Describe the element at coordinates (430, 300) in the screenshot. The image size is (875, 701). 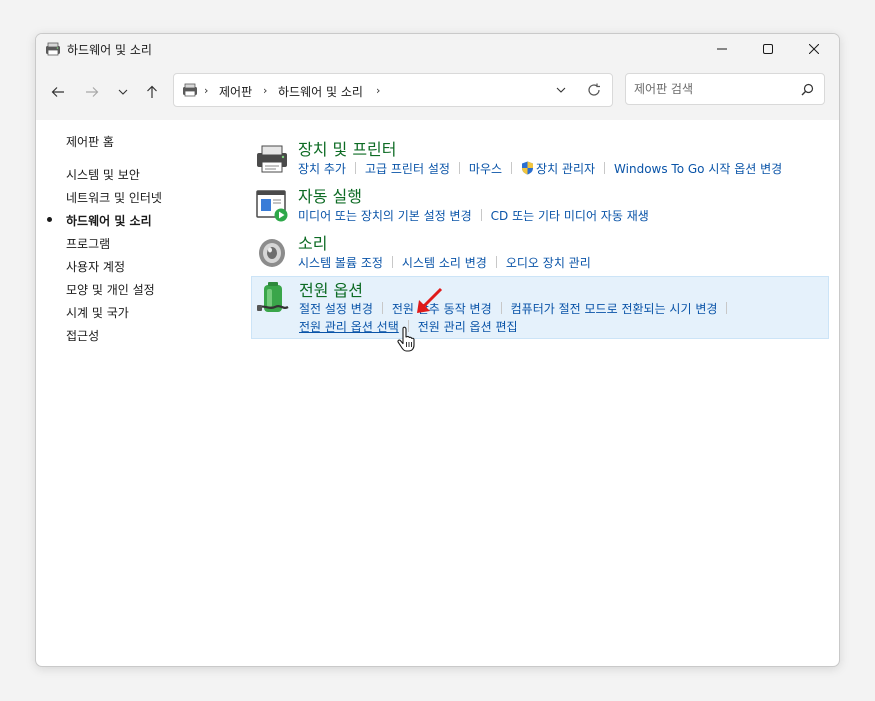
I see `annotation-arrow-icon` at that location.